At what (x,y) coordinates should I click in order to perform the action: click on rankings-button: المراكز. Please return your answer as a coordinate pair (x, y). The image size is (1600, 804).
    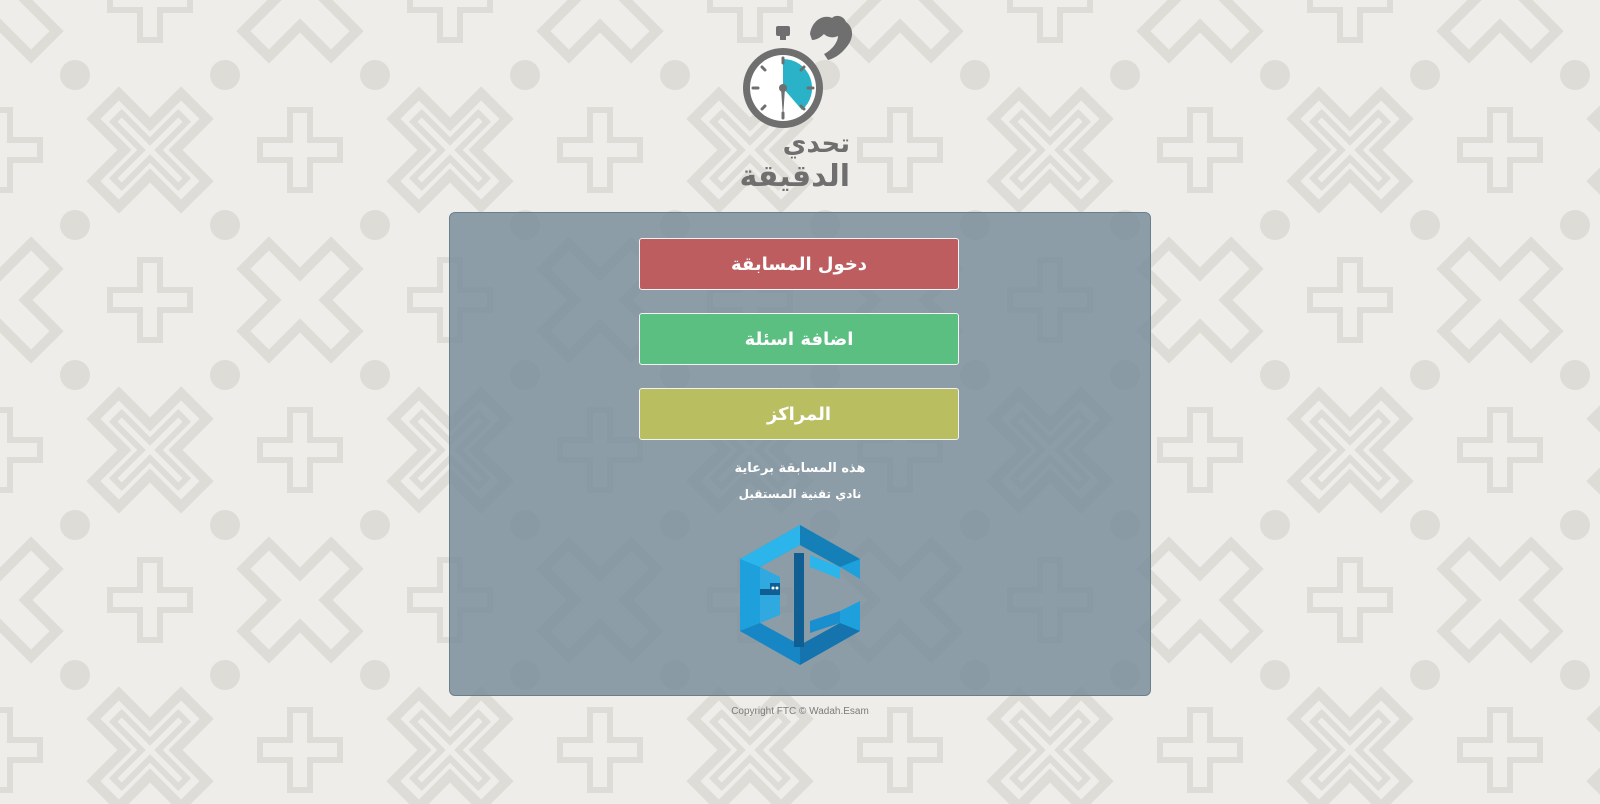
    Looking at the image, I should click on (799, 414).